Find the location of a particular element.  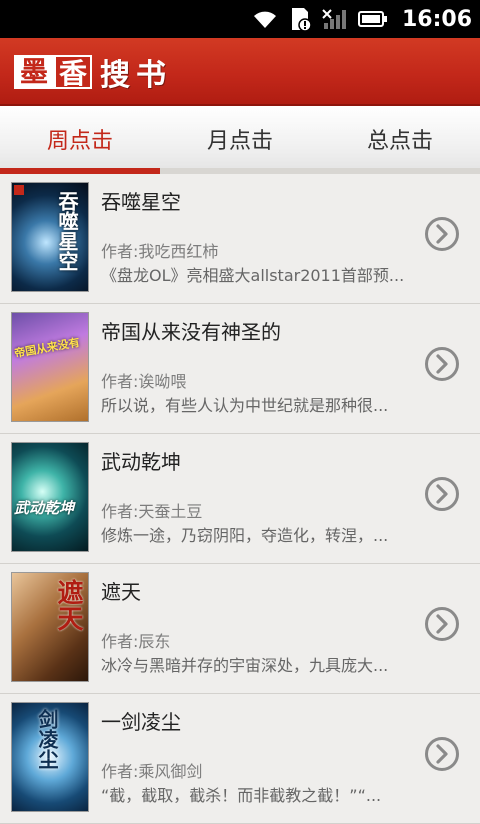

book-cover: 剑凌尘 is located at coordinates (50, 757).